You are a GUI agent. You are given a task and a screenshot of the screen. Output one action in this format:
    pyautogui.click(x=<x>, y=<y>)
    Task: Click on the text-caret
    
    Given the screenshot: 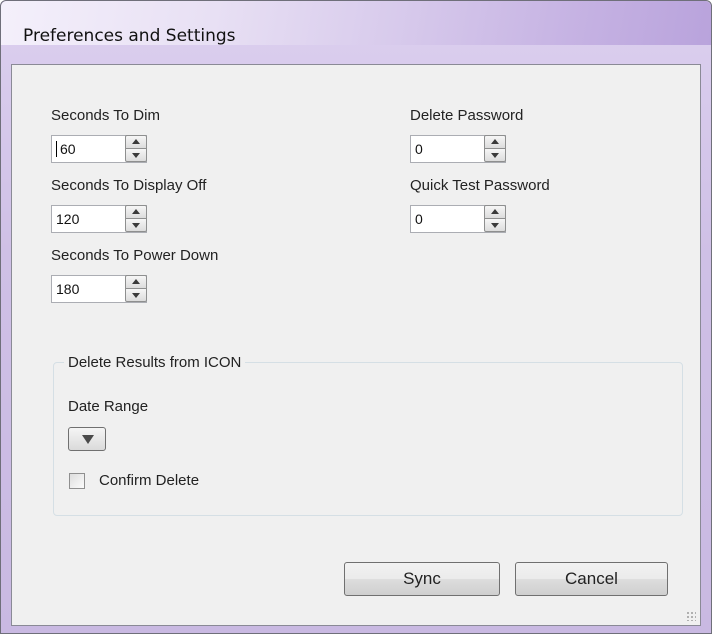 What is the action you would take?
    pyautogui.click(x=56, y=149)
    